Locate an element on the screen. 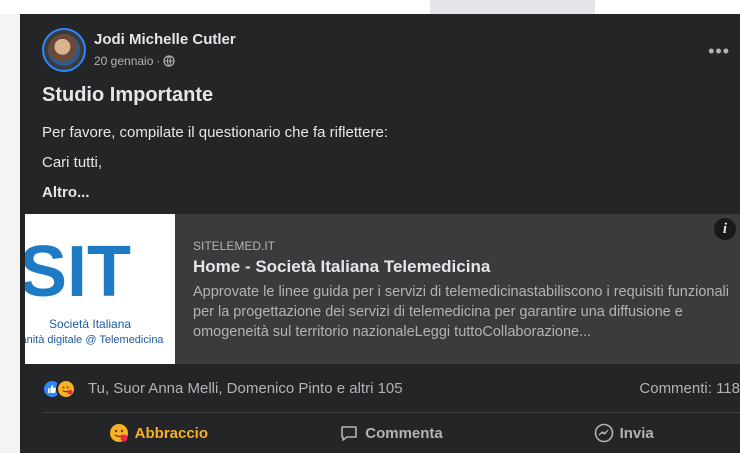  comment-label: Commenta is located at coordinates (404, 433).